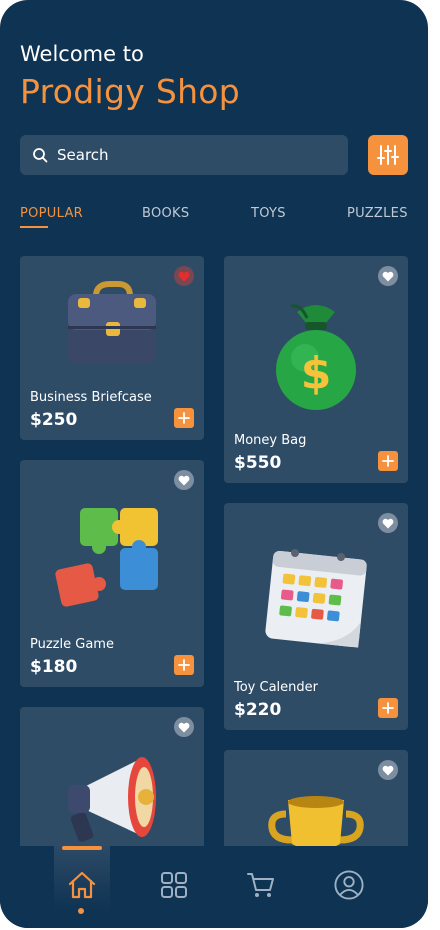  I want to click on product-name: Toy Calender, so click(276, 687).